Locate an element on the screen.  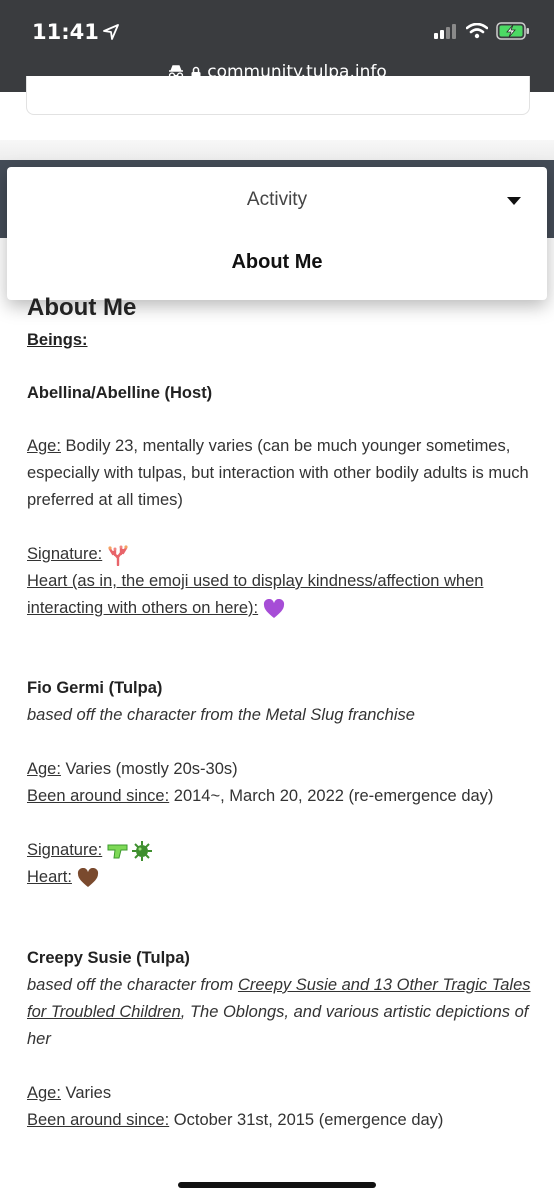
tab-about-me: About Me is located at coordinates (277, 262).